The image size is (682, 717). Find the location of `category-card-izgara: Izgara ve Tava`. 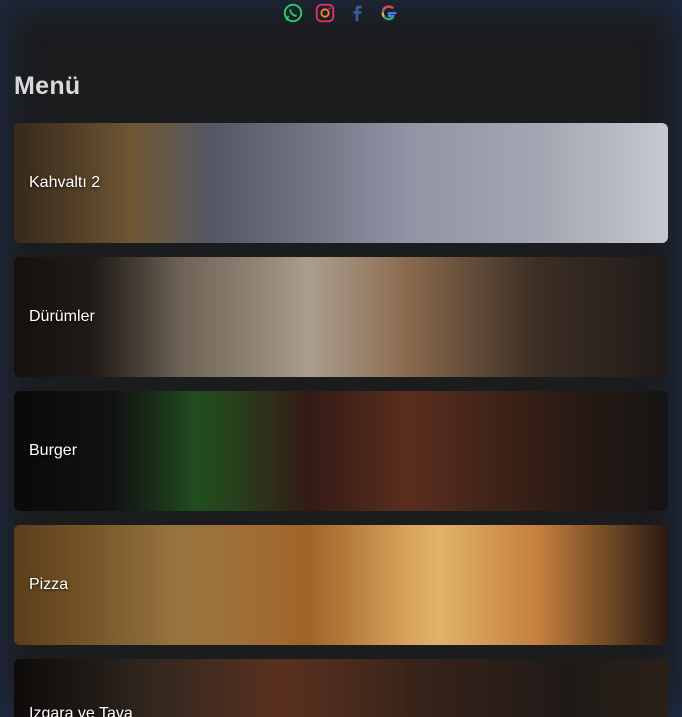

category-card-izgara: Izgara ve Tava is located at coordinates (341, 688).